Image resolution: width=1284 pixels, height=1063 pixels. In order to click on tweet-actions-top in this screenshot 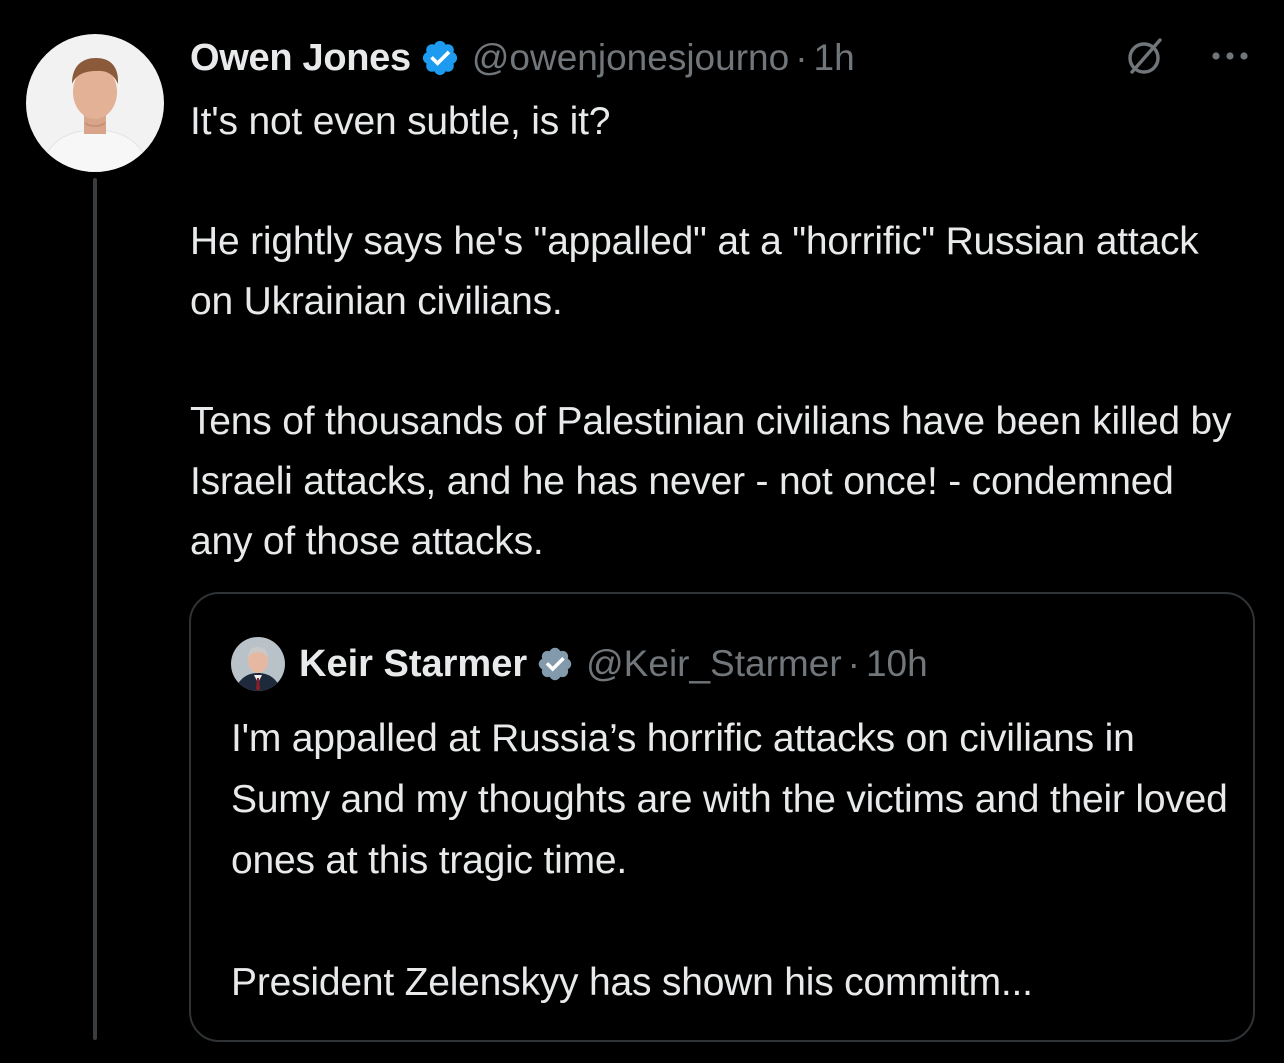, I will do `click(1188, 56)`.